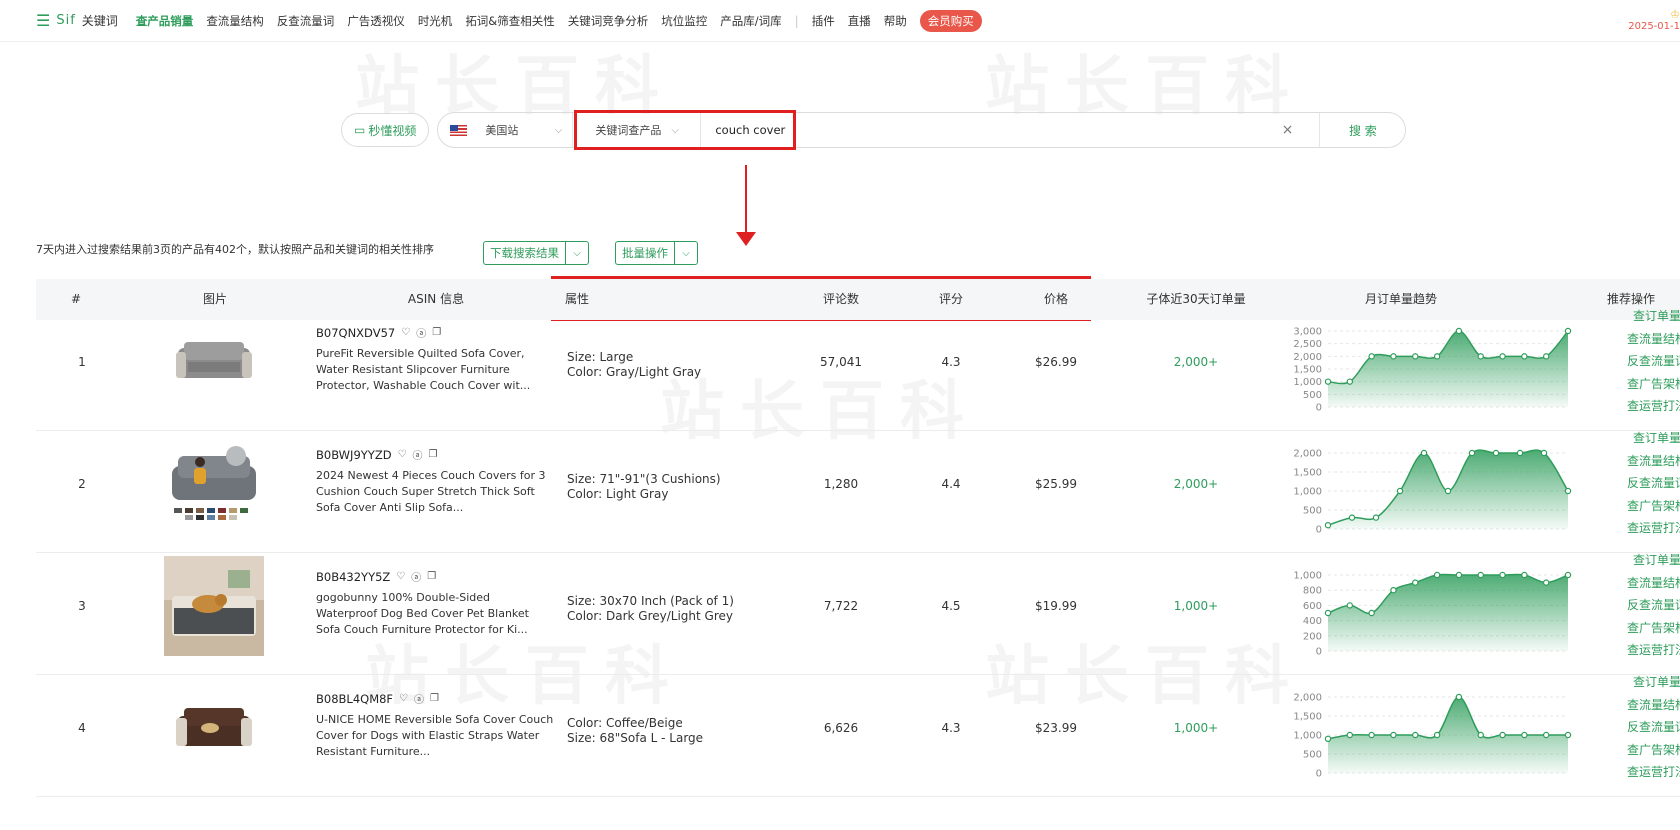 Image resolution: width=1680 pixels, height=830 pixels. Describe the element at coordinates (353, 577) in the screenshot. I see `asin-code: B0B432YY5Z` at that location.